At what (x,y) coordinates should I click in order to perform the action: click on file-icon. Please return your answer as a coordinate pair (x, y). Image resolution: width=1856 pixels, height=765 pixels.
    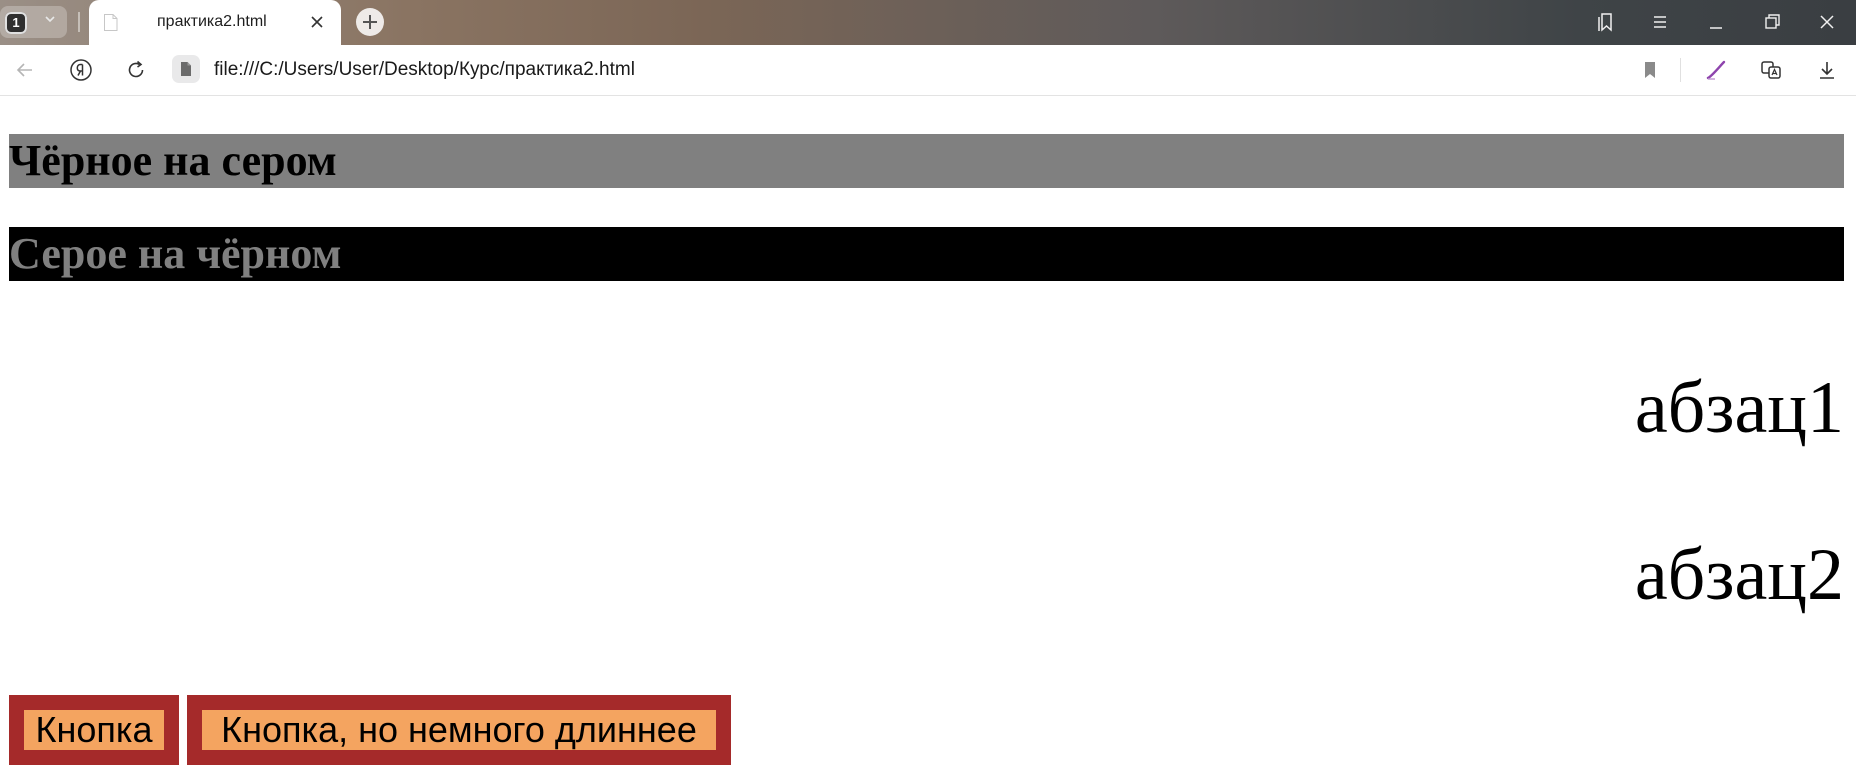
    Looking at the image, I should click on (186, 69).